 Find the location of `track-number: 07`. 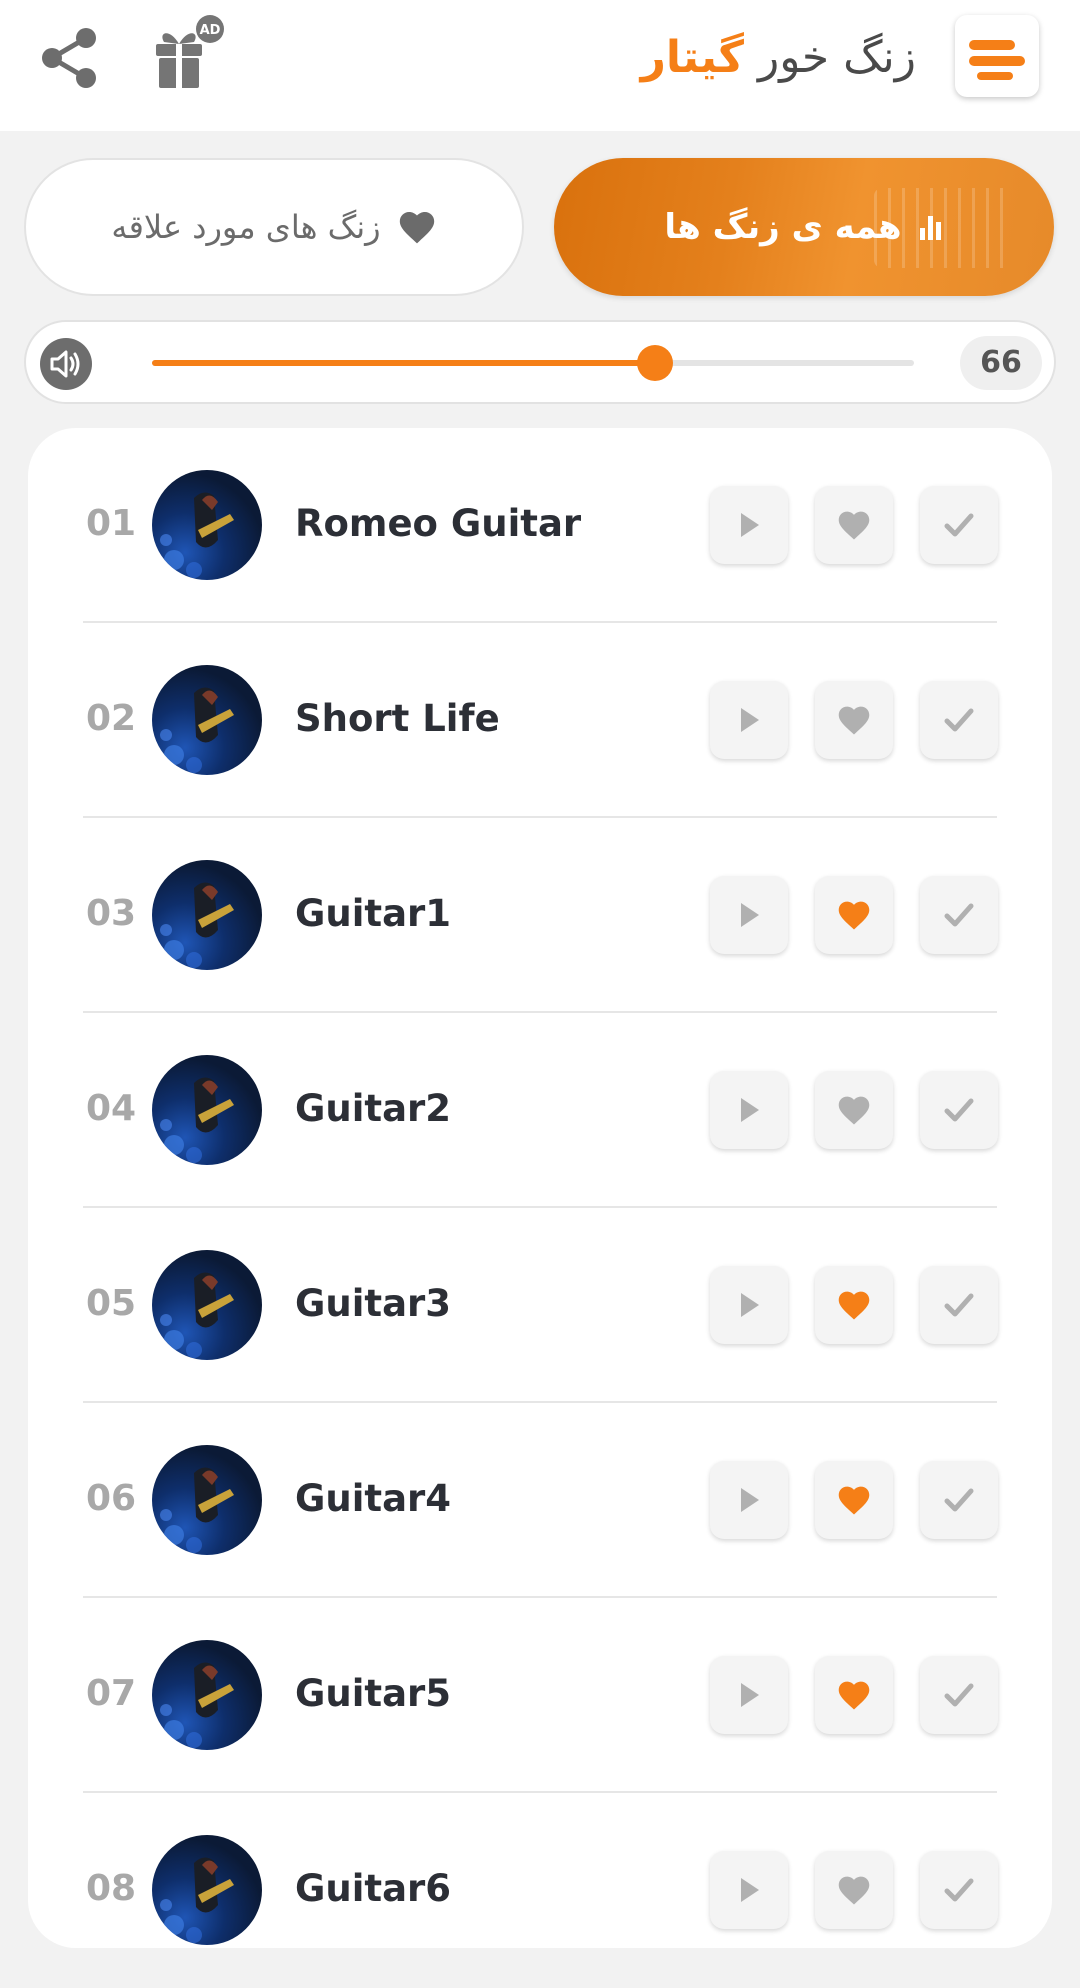

track-number: 07 is located at coordinates (111, 1693).